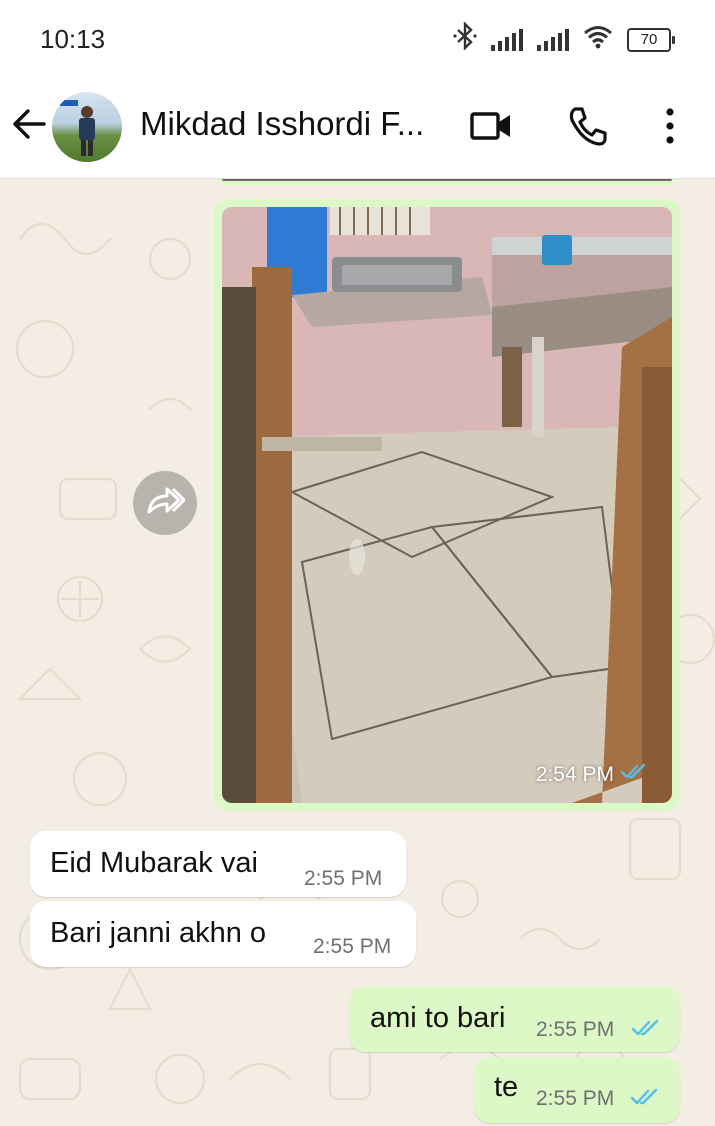  Describe the element at coordinates (30, 124) in the screenshot. I see `back-arrow-icon` at that location.